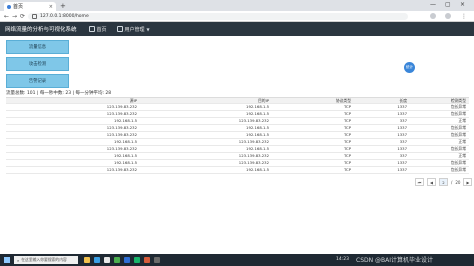 This screenshot has width=474, height=266. I want to click on browser-tab-strip: 首页 × + — ▢ ×, so click(237, 5).